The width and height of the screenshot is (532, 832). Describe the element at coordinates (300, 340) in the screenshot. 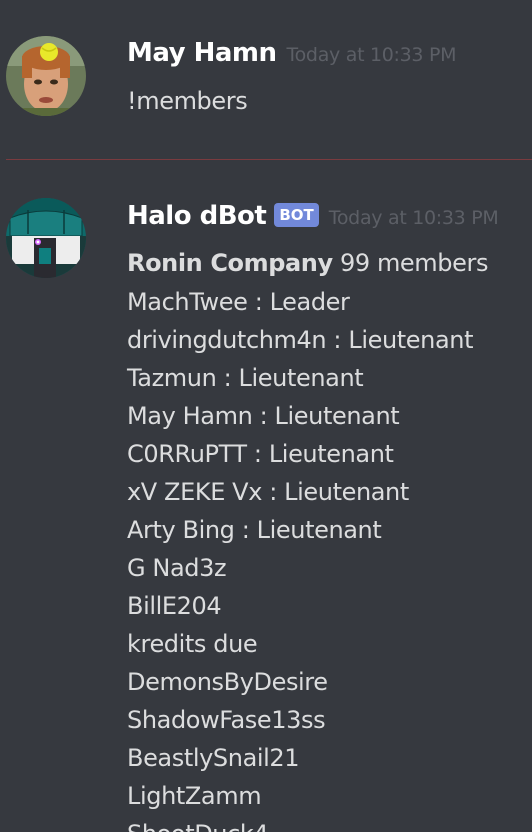

I see `member-line: drivingdutchm4n : Lieutenant` at that location.